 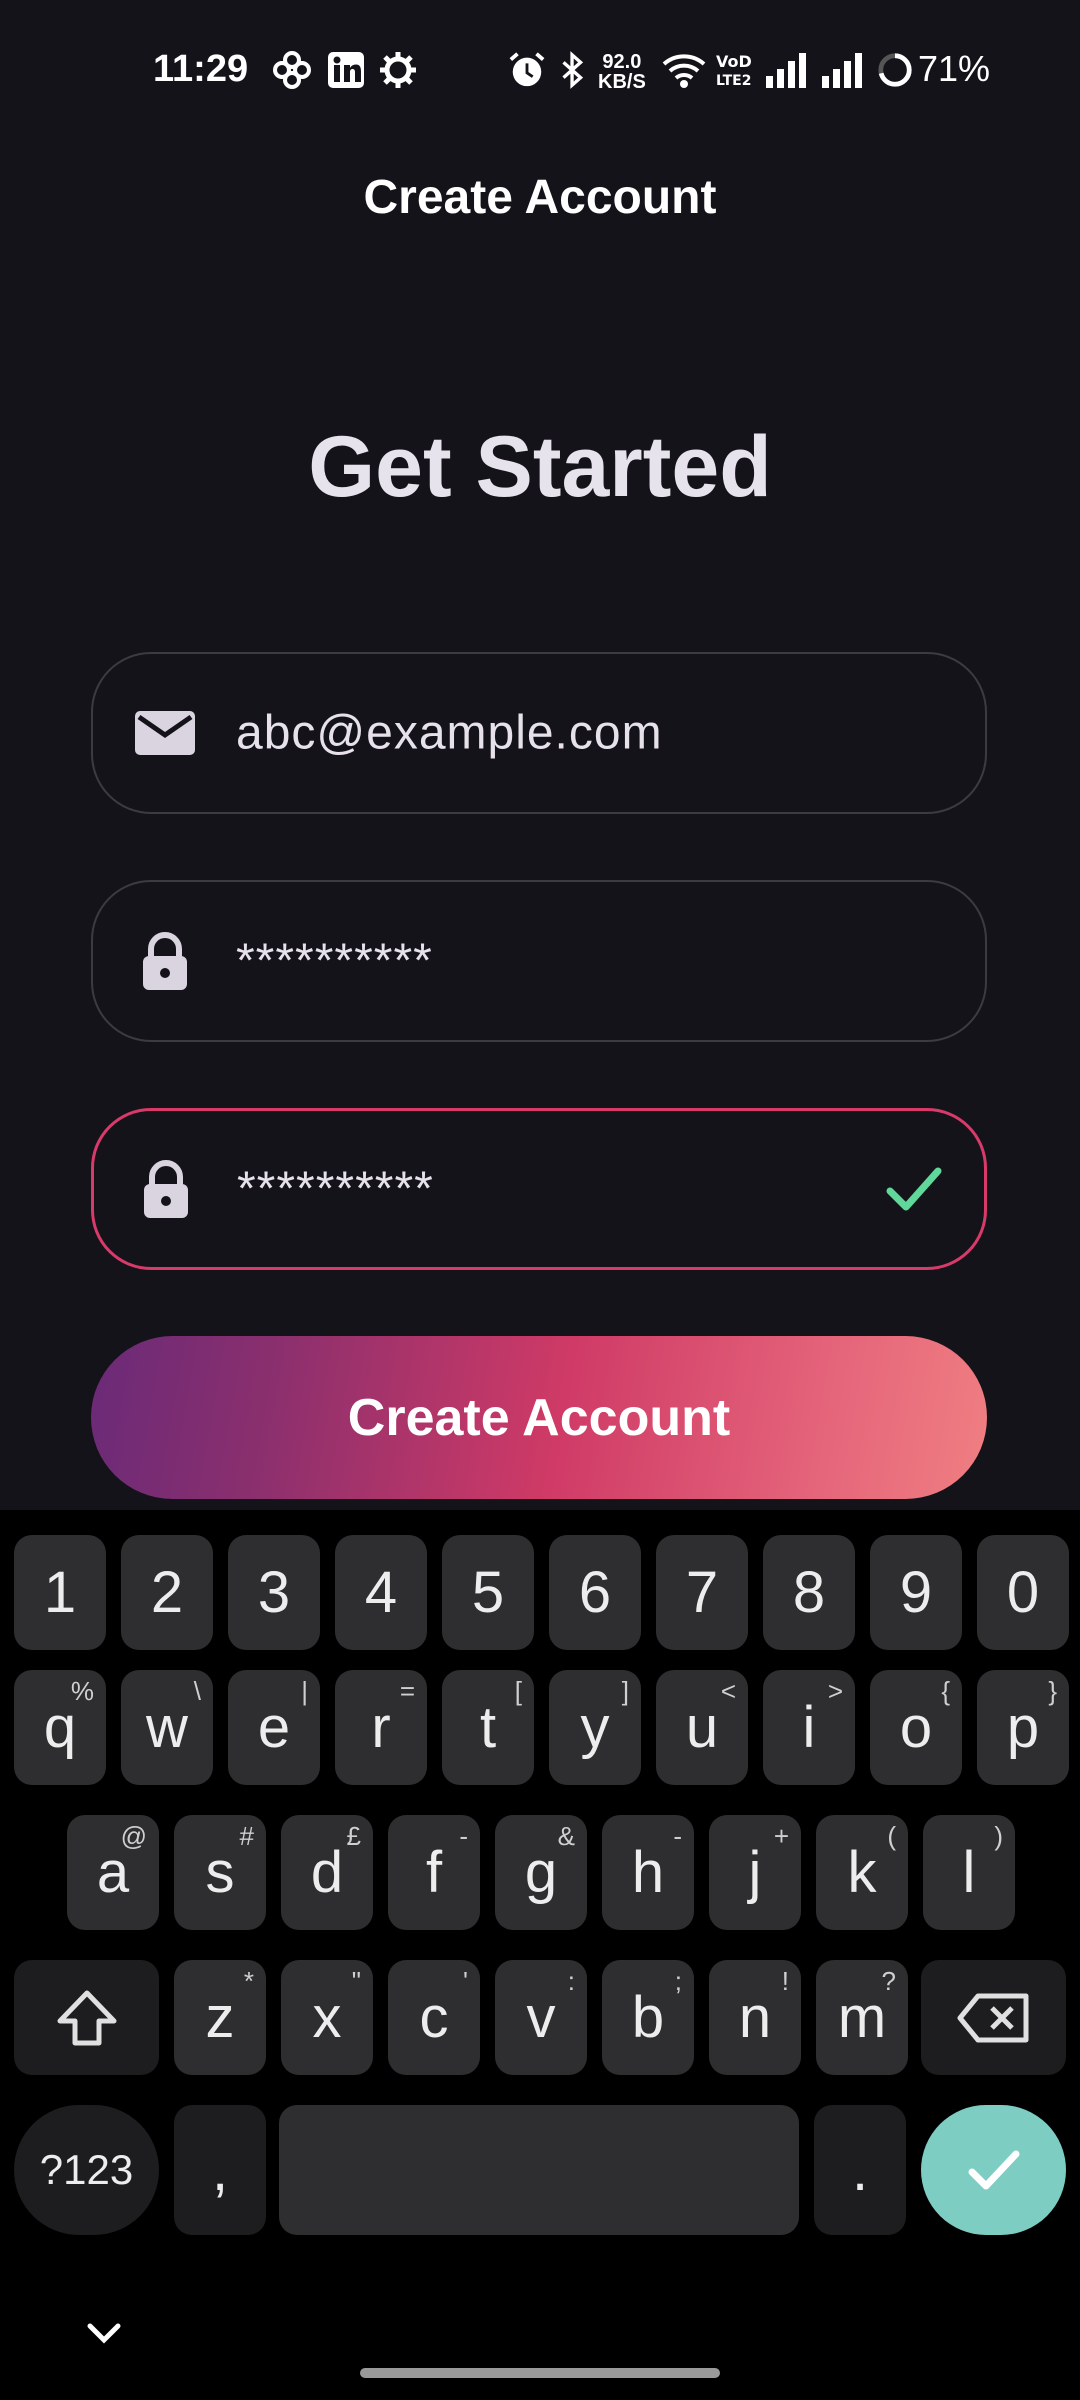 I want to click on key-label: 2, so click(x=167, y=1592).